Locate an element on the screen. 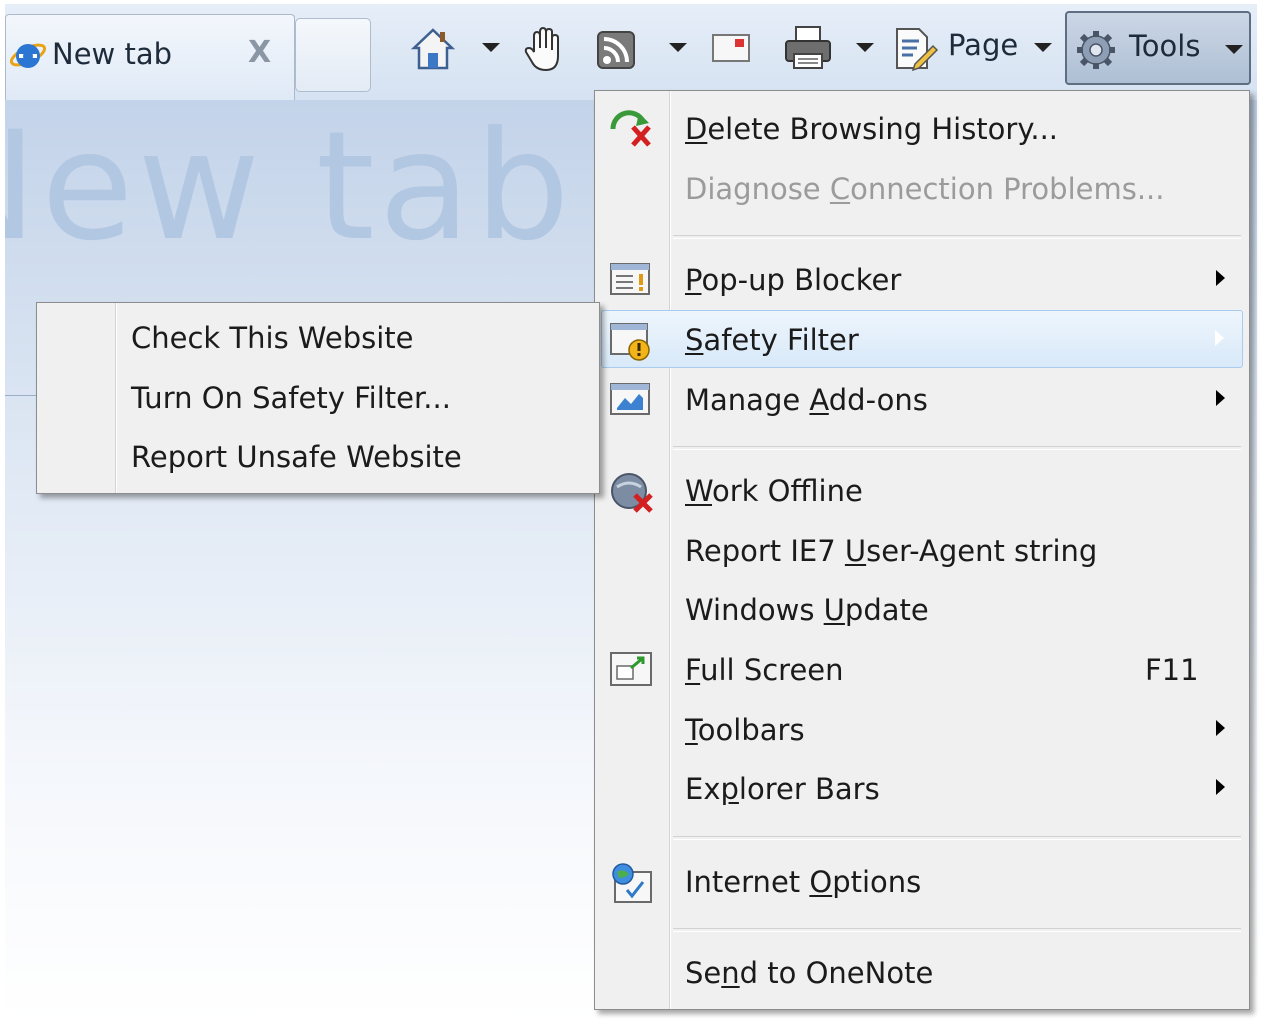  menu-item-safety-filter: Safety Filter is located at coordinates (922, 339).